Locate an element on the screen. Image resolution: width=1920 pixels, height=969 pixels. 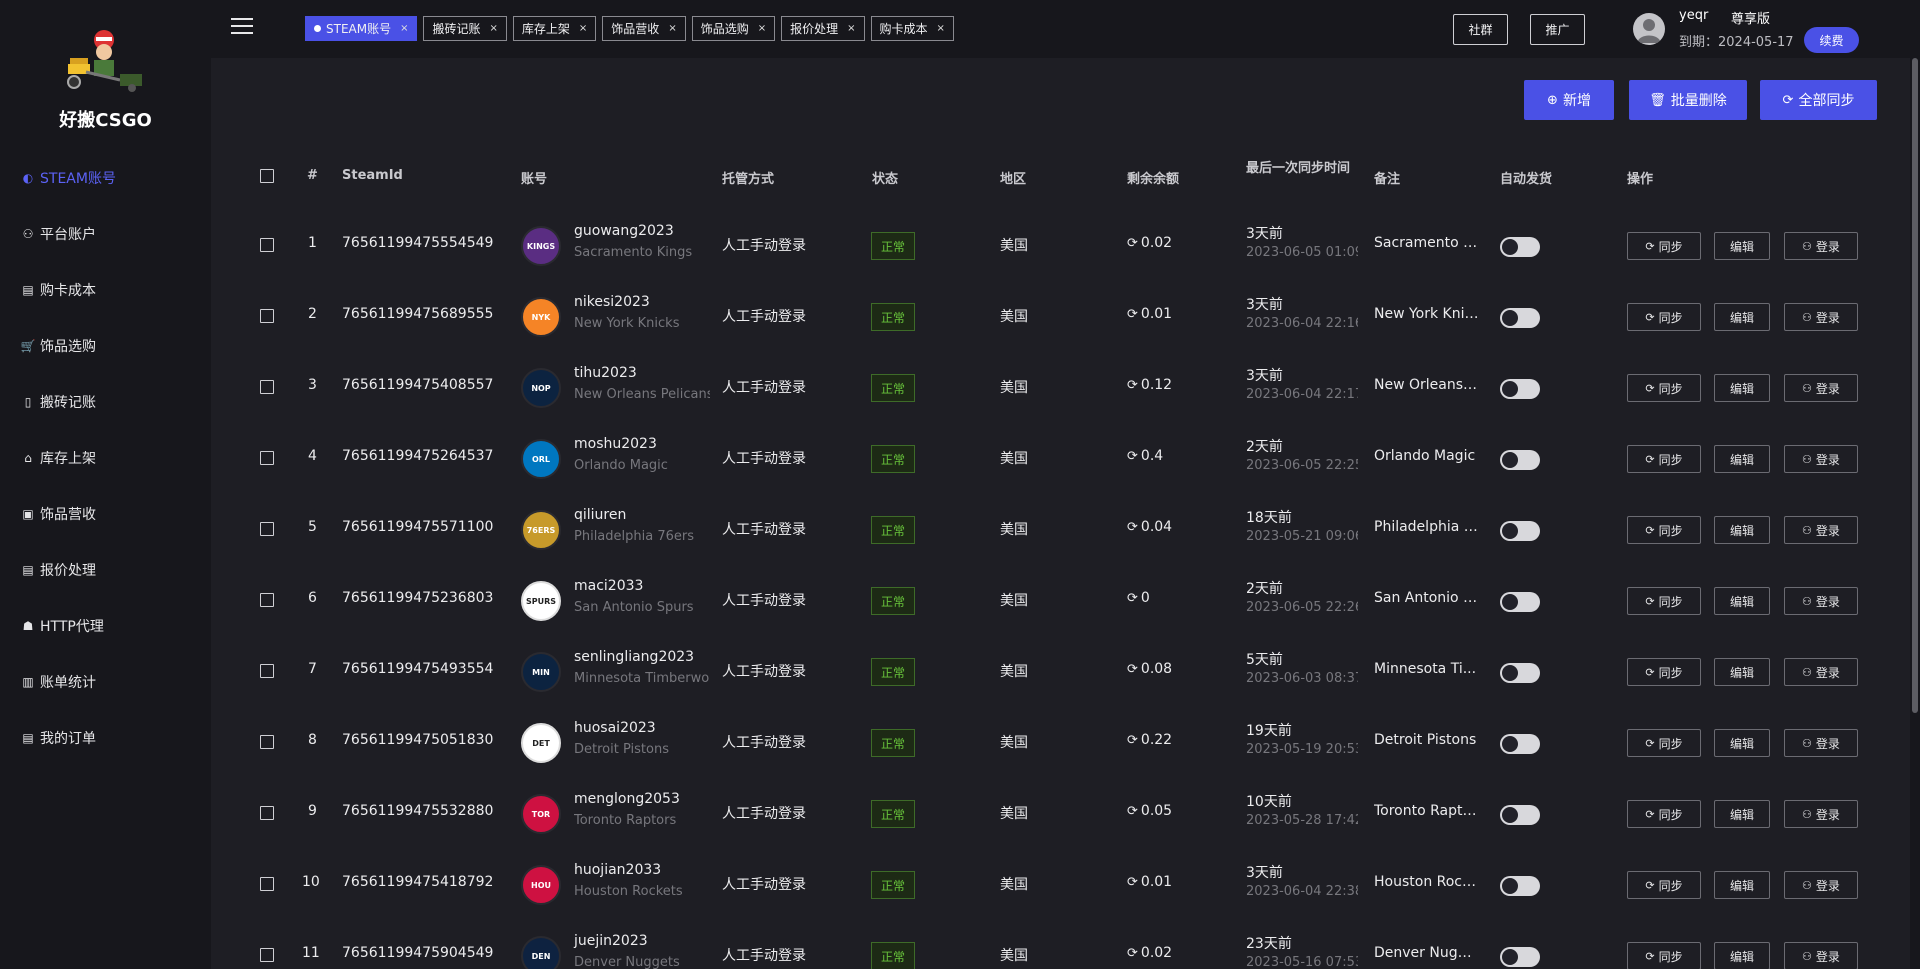
user-avatar is located at coordinates (1649, 29).